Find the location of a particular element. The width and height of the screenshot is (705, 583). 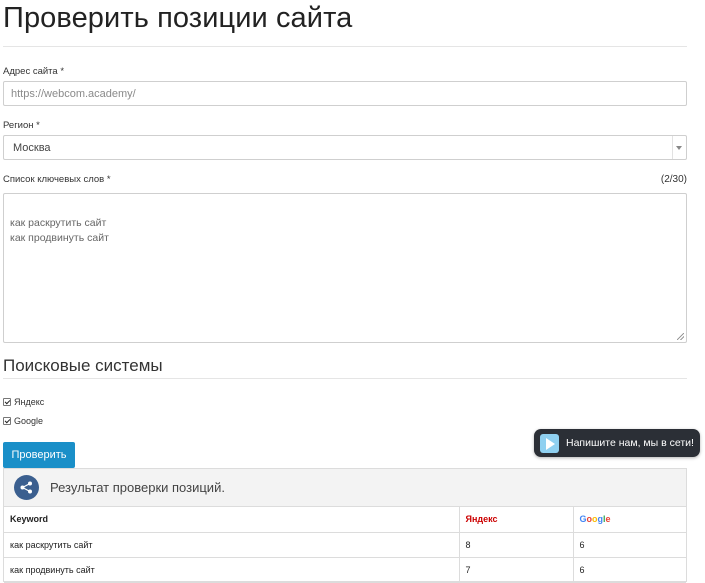

yandex-position-cell: 8 is located at coordinates (516, 545).